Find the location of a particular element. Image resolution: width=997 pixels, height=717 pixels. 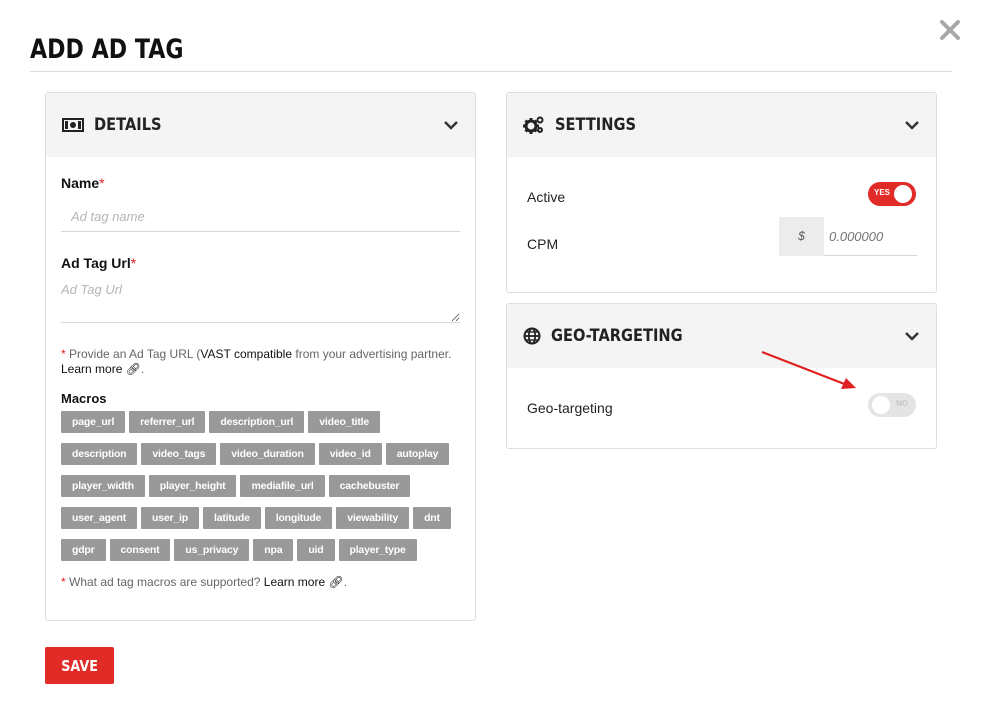

macro-chip: longitude is located at coordinates (298, 518).